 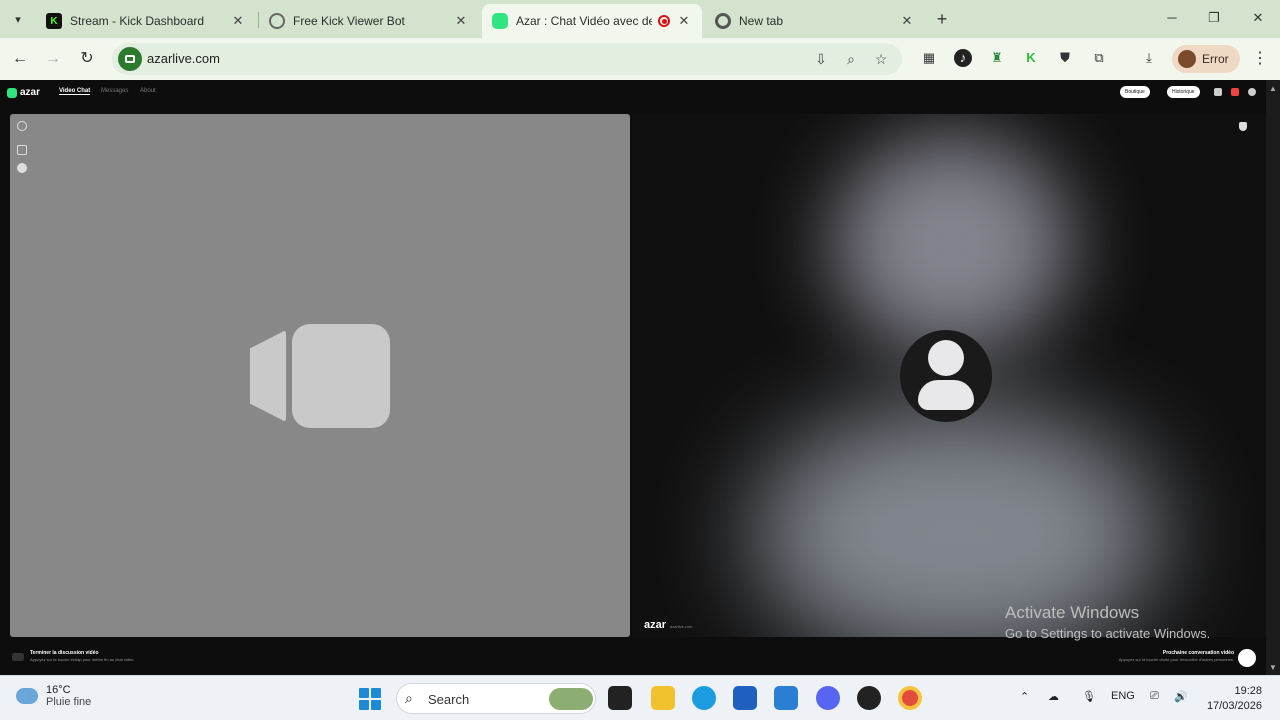 What do you see at coordinates (1243, 126) in the screenshot?
I see `report-shield-icon` at bounding box center [1243, 126].